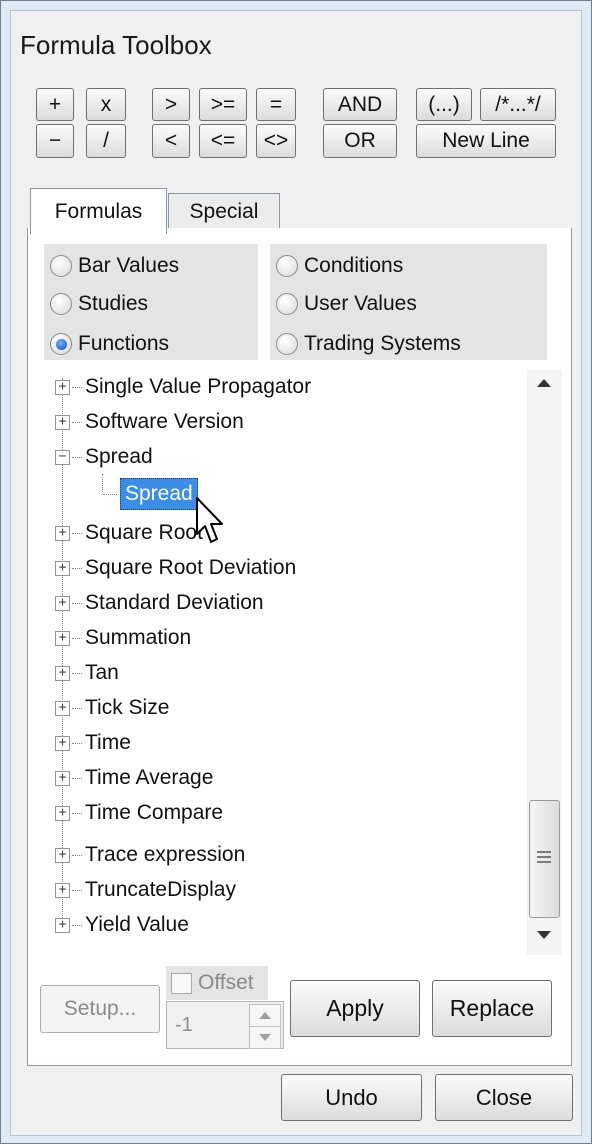 This screenshot has height=1144, width=592. I want to click on tree-item: + Time Average, so click(134, 778).